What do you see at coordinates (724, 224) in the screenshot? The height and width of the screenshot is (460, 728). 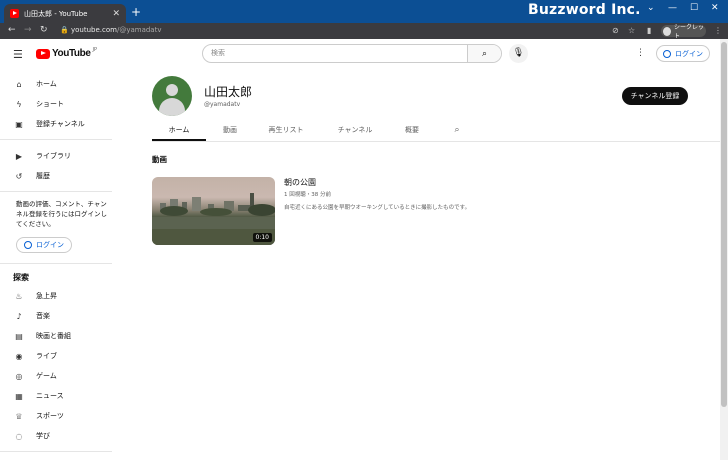 I see `scrollbar-thumb` at bounding box center [724, 224].